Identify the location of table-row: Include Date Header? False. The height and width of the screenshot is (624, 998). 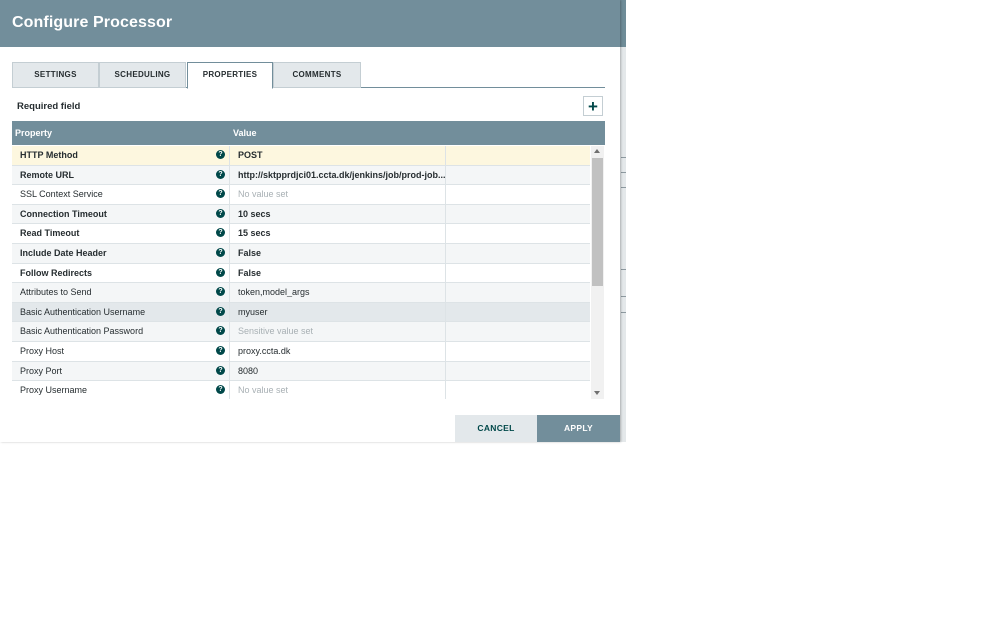
(301, 253).